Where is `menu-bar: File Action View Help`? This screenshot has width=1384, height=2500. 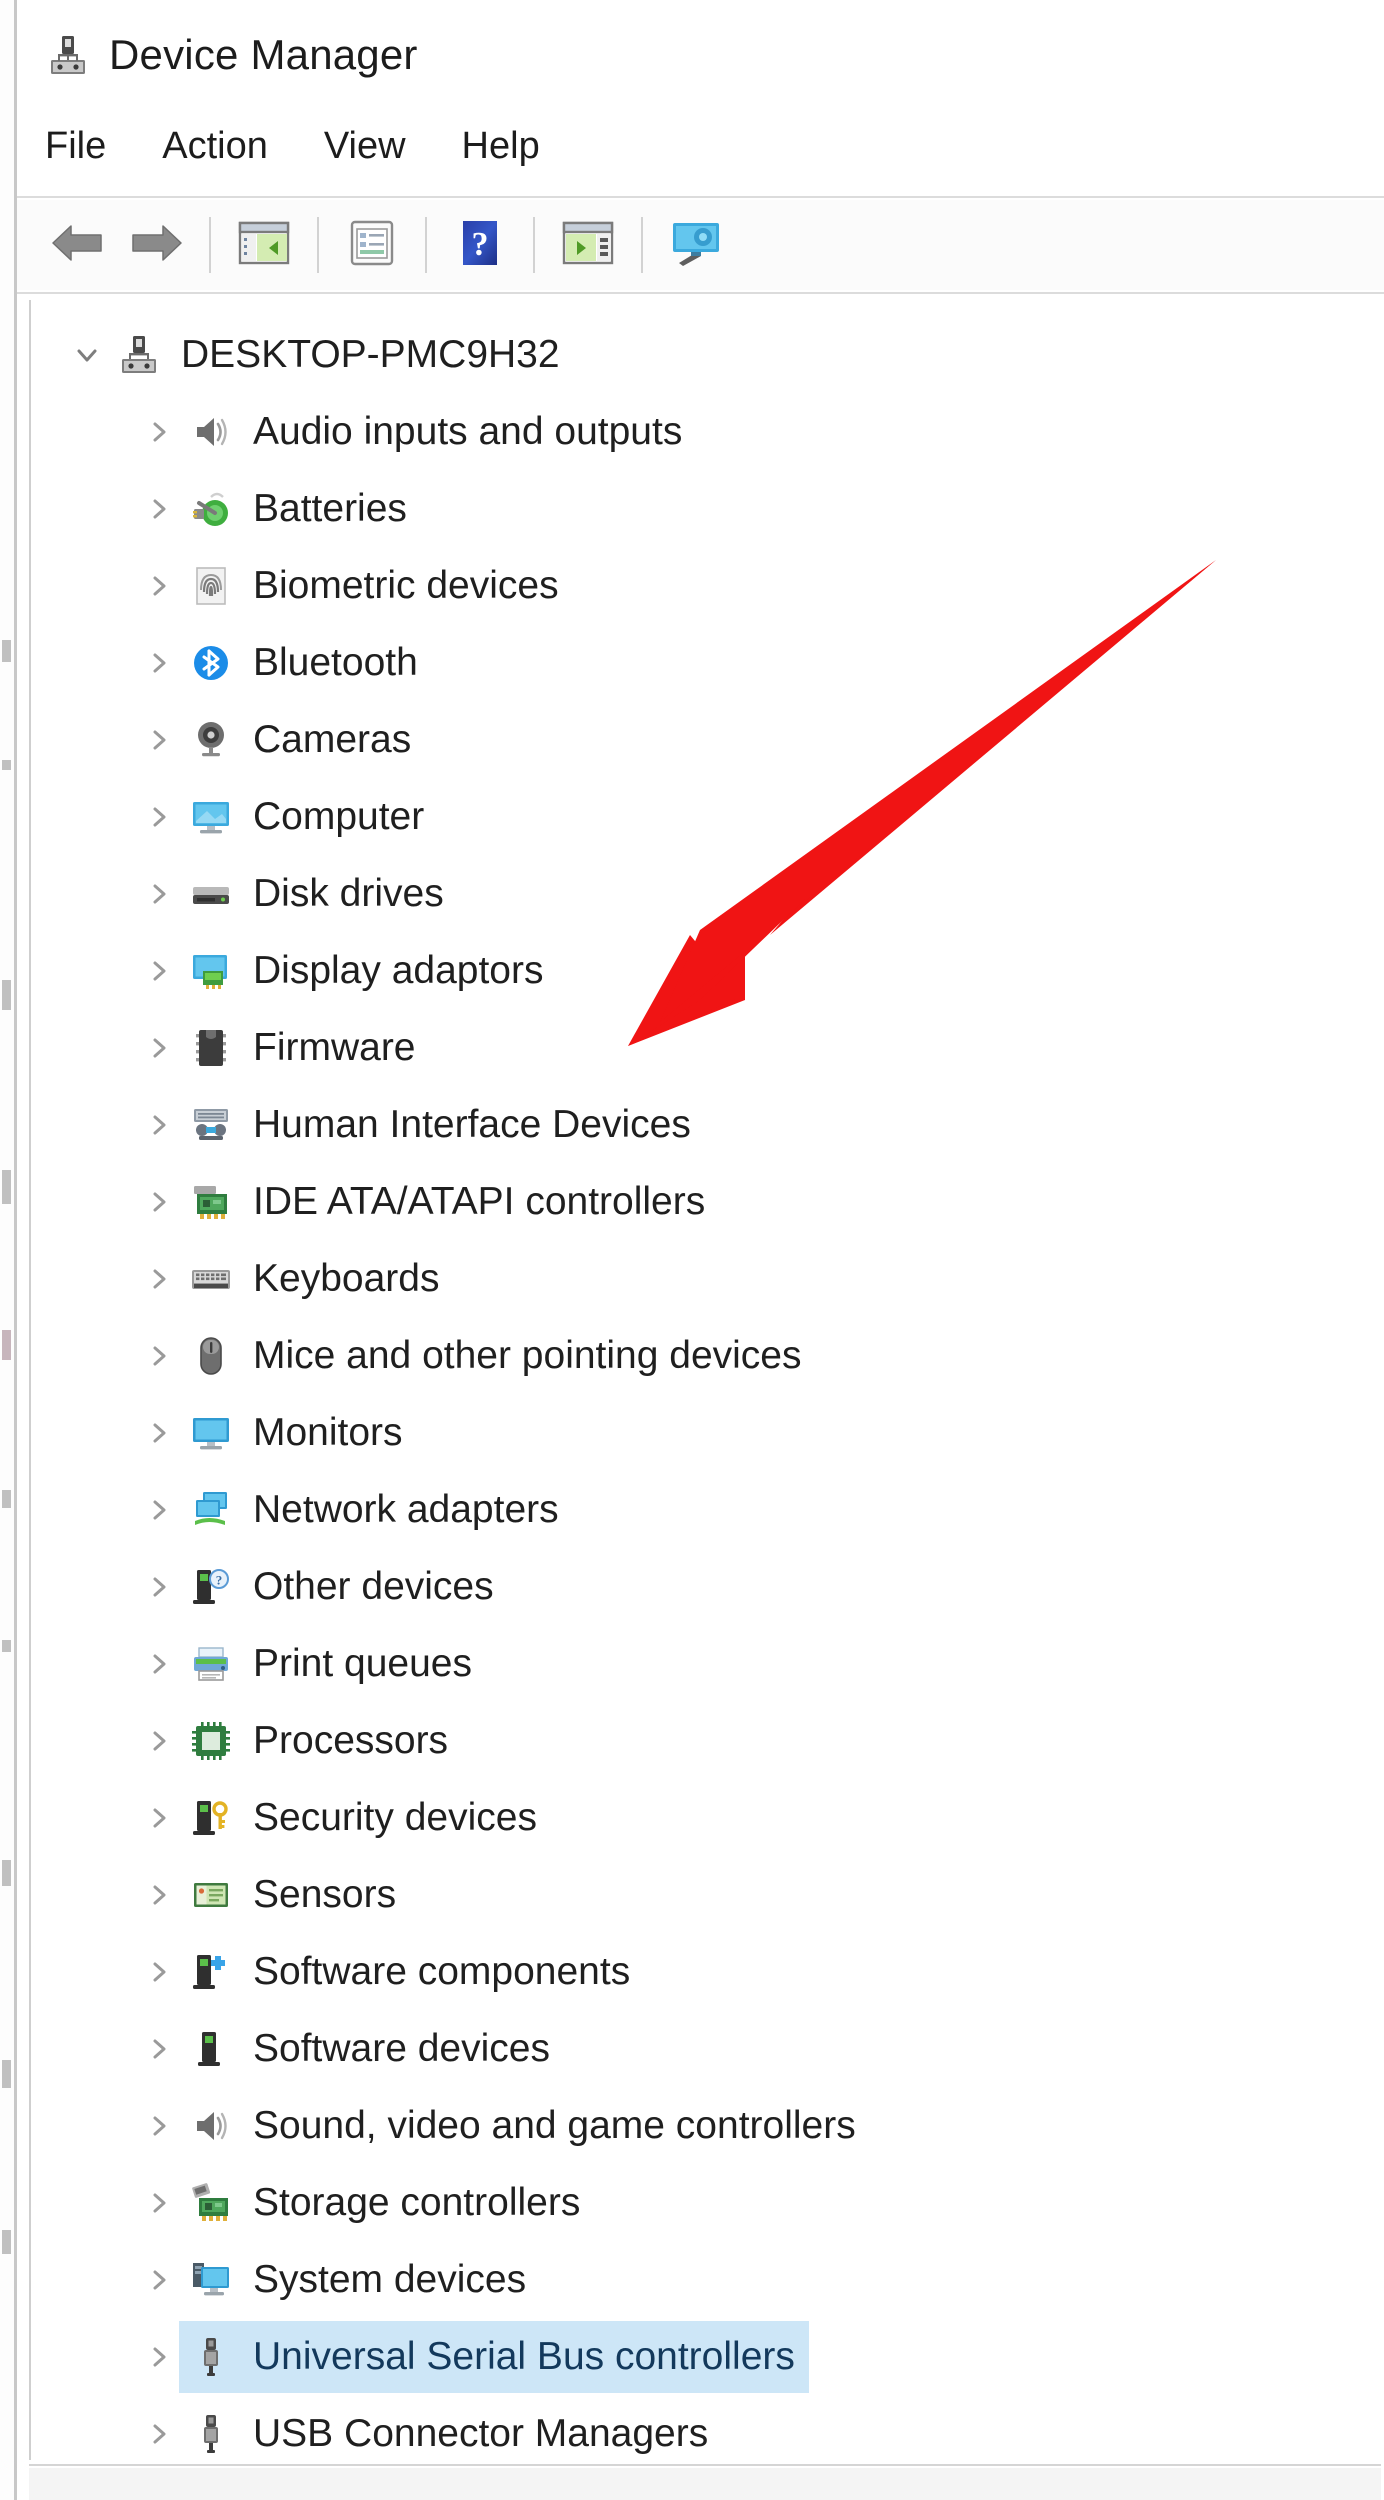
menu-bar: File Action View Help is located at coordinates (700, 146).